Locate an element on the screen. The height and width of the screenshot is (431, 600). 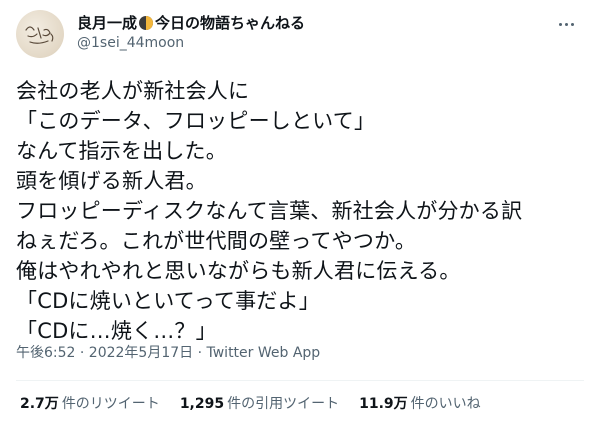
avatar is located at coordinates (40, 34).